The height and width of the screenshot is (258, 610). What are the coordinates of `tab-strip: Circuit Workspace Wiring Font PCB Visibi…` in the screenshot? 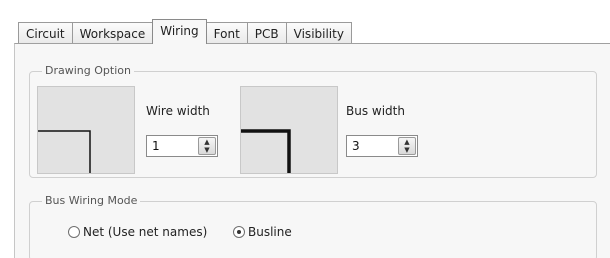 It's located at (185, 31).